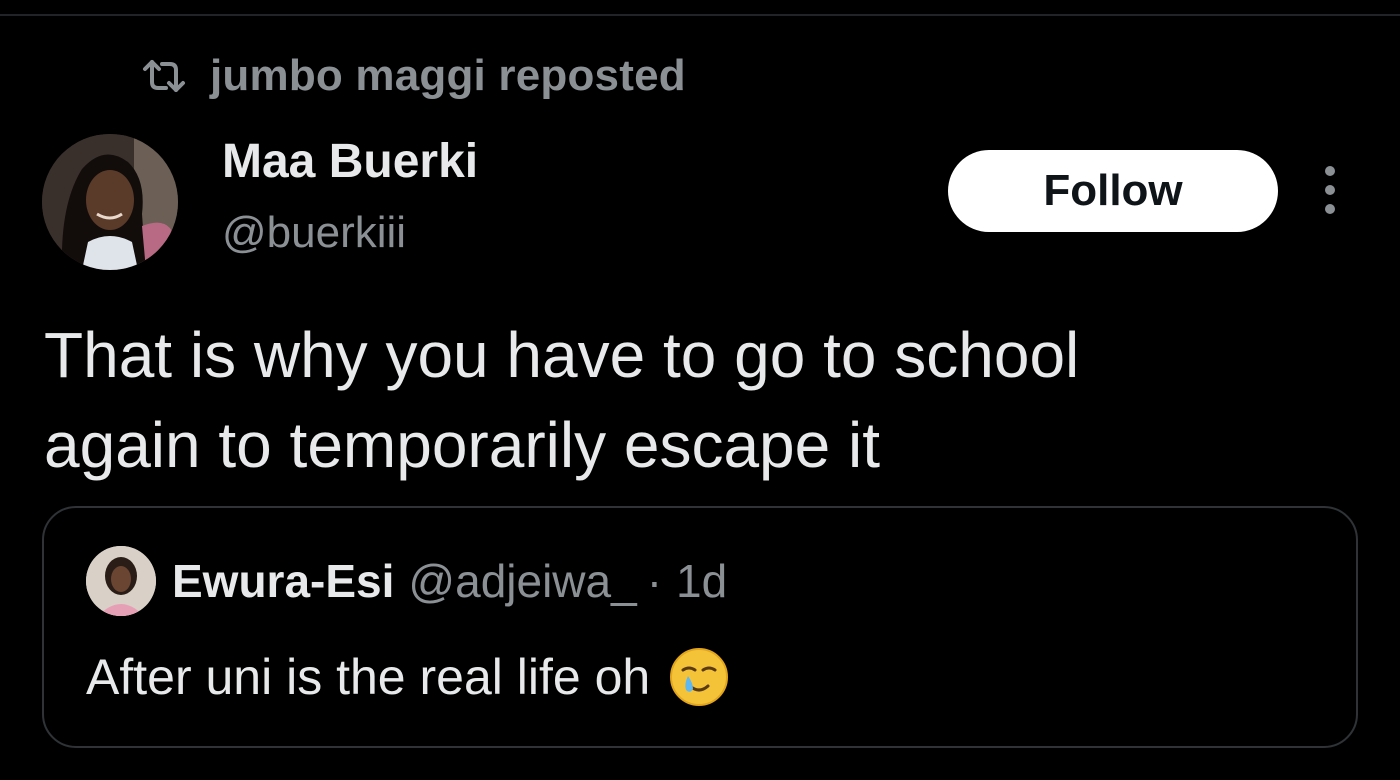  What do you see at coordinates (368, 677) in the screenshot?
I see `quoted-tweet-text: After uni is the real life oh` at bounding box center [368, 677].